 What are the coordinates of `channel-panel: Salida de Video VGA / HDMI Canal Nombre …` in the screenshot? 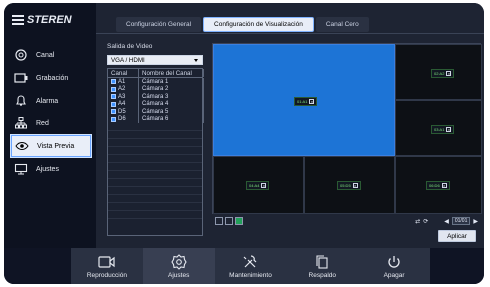 It's located at (155, 139).